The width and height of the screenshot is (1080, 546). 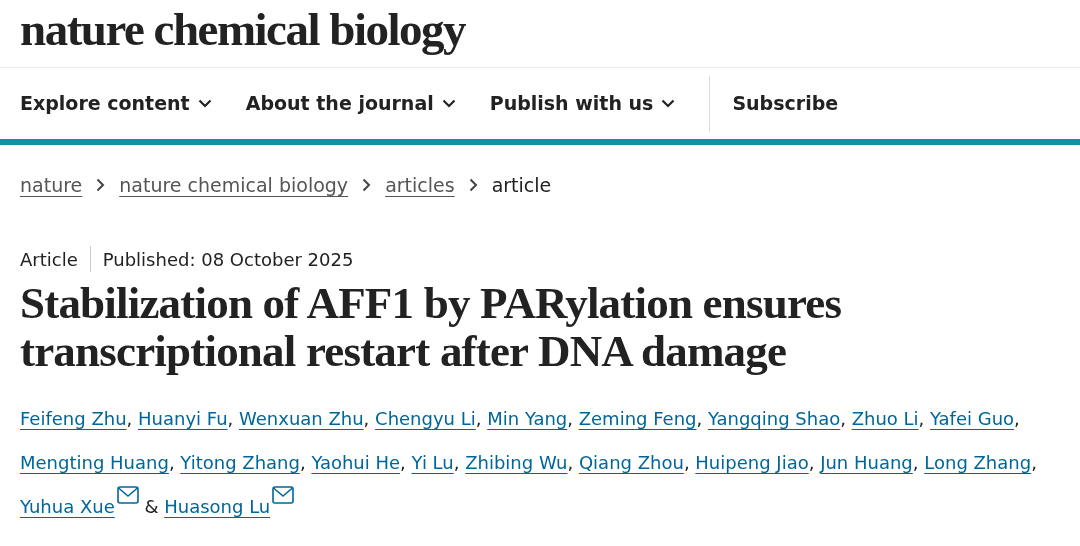 I want to click on author-link: Min Yang, so click(x=527, y=418).